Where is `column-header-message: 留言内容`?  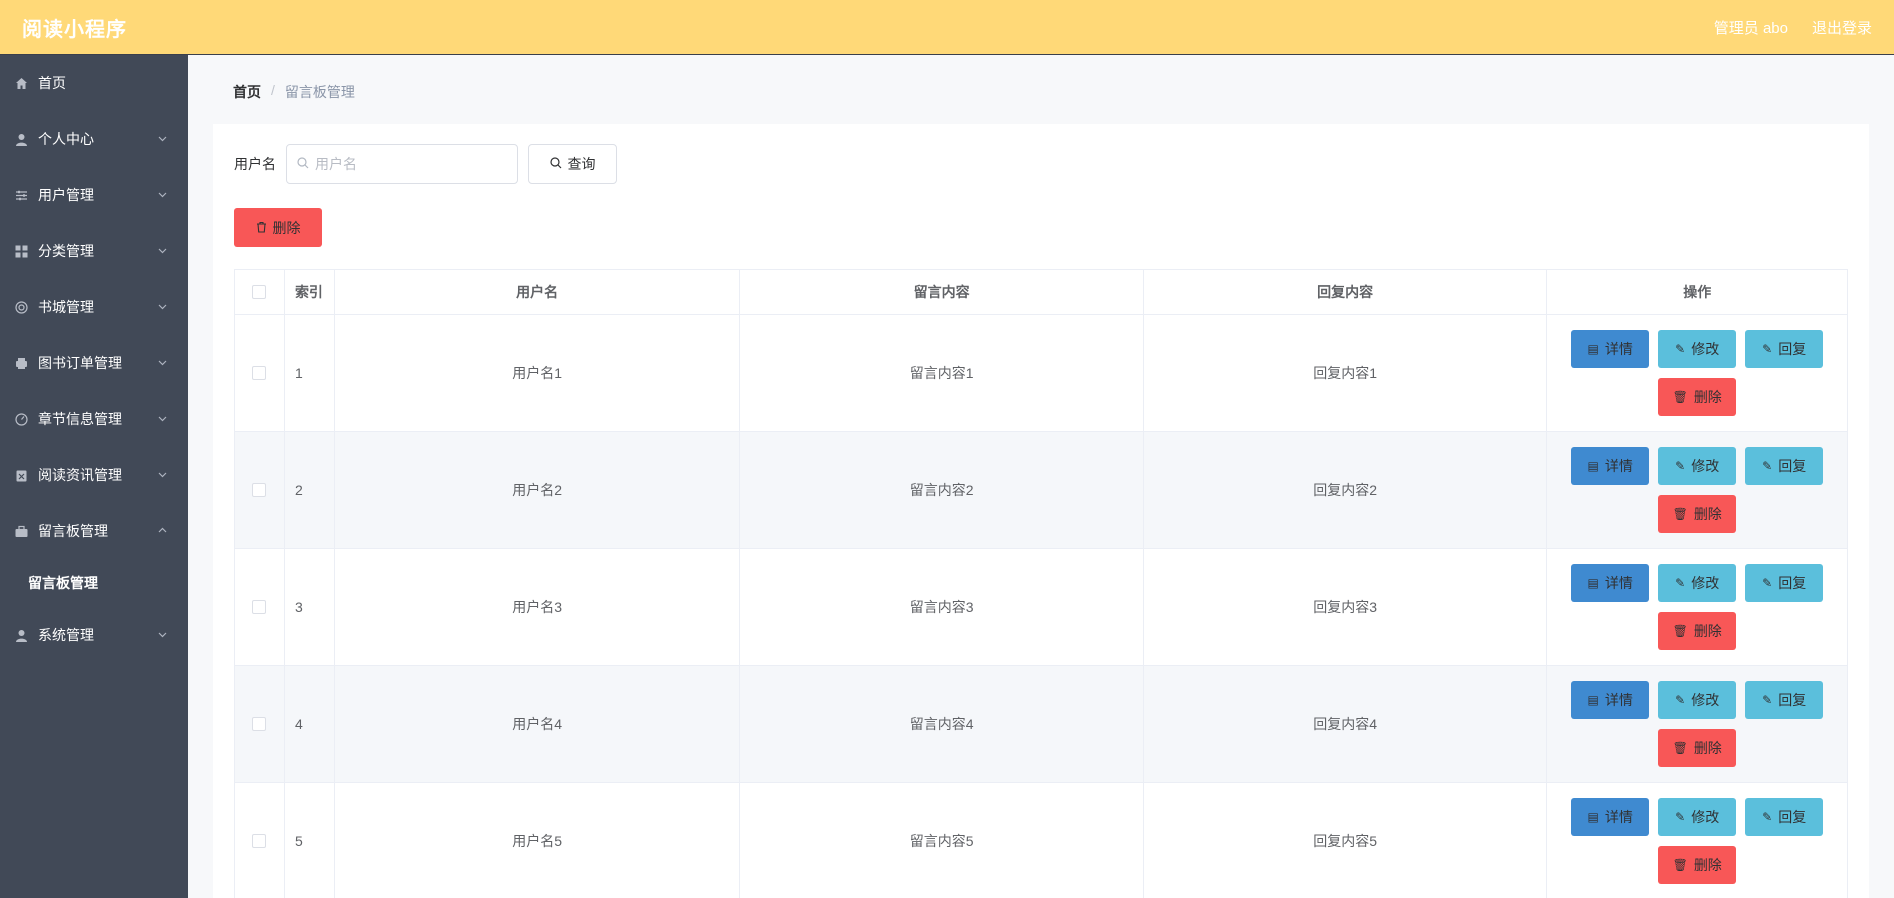 column-header-message: 留言内容 is located at coordinates (942, 292).